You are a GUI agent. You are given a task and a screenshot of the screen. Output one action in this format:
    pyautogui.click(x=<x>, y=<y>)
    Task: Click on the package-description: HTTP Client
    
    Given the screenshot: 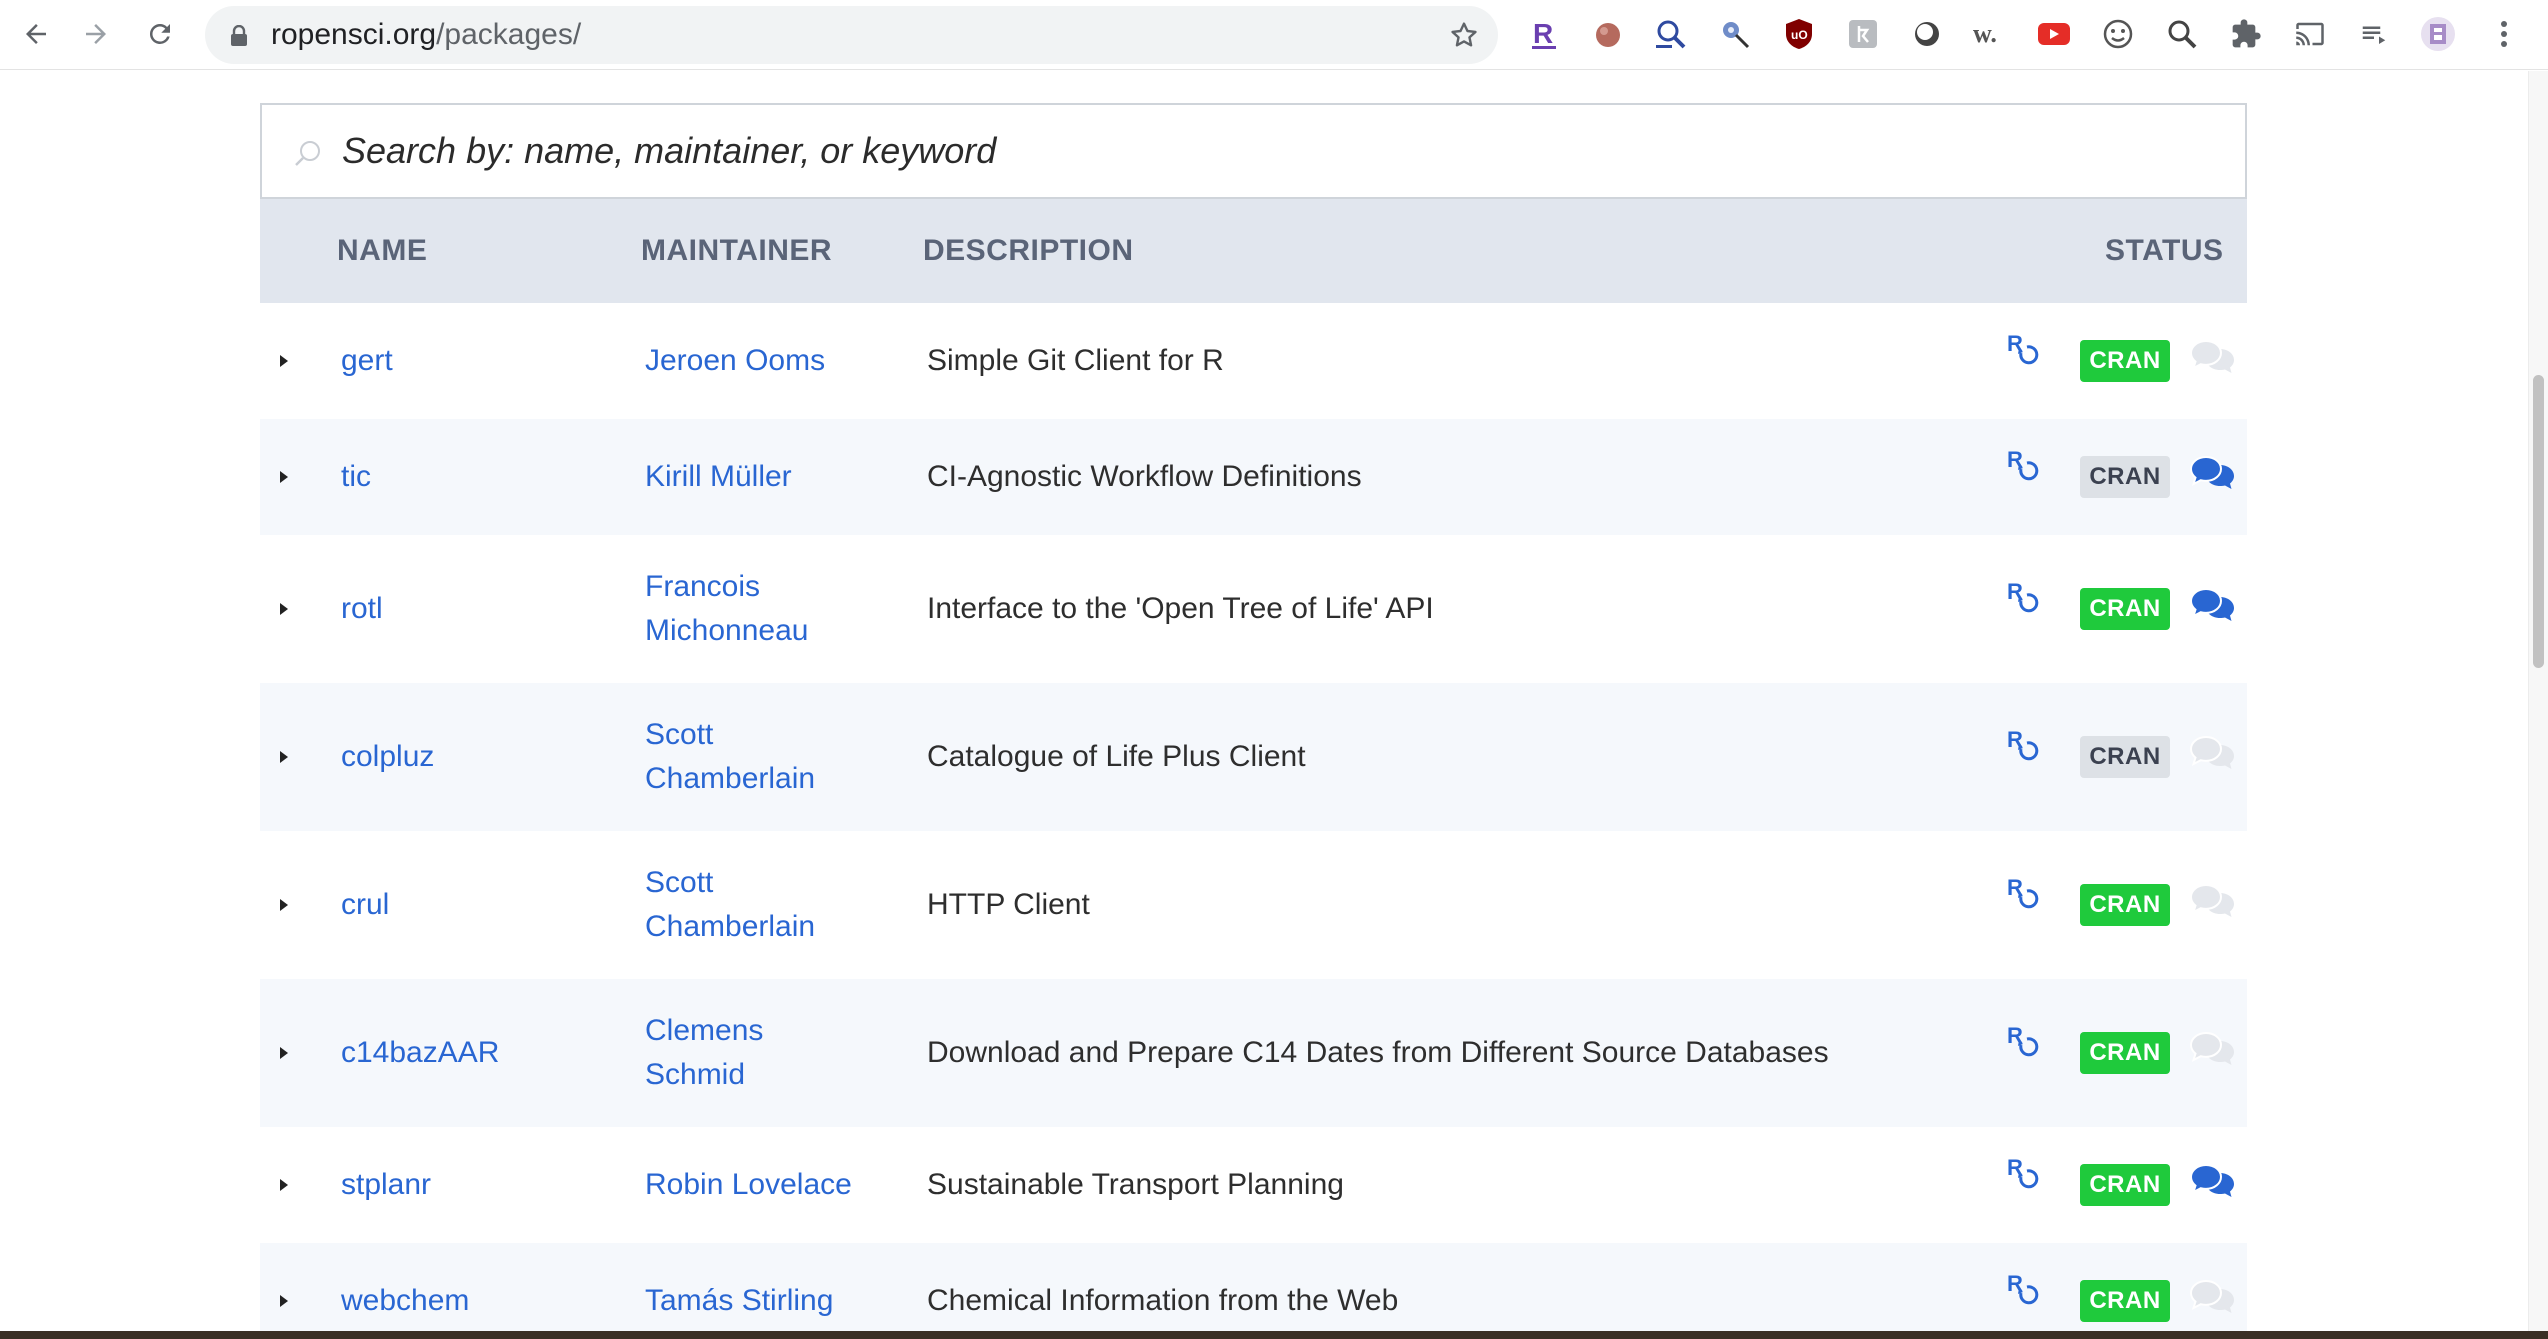 What is the action you would take?
    pyautogui.click(x=1008, y=904)
    